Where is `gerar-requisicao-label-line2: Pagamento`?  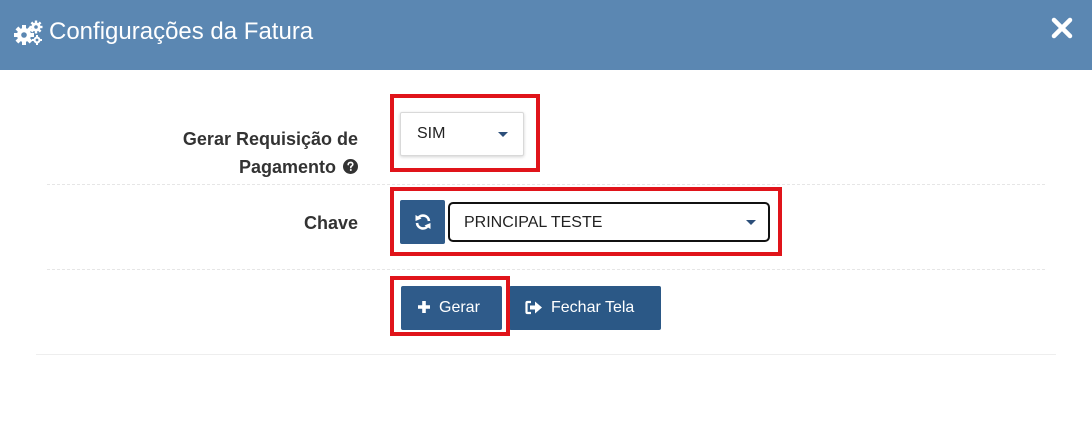 gerar-requisicao-label-line2: Pagamento is located at coordinates (287, 167).